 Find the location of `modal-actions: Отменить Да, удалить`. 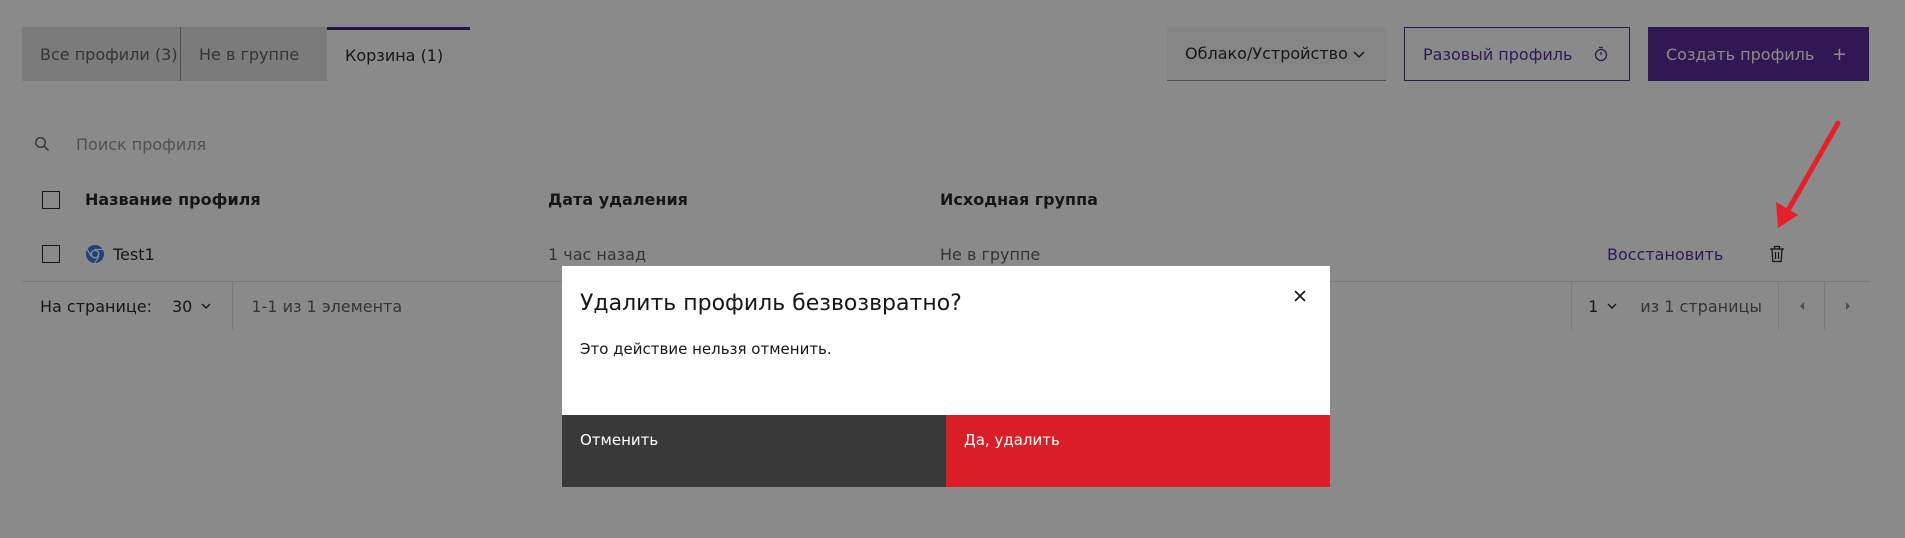

modal-actions: Отменить Да, удалить is located at coordinates (946, 451).